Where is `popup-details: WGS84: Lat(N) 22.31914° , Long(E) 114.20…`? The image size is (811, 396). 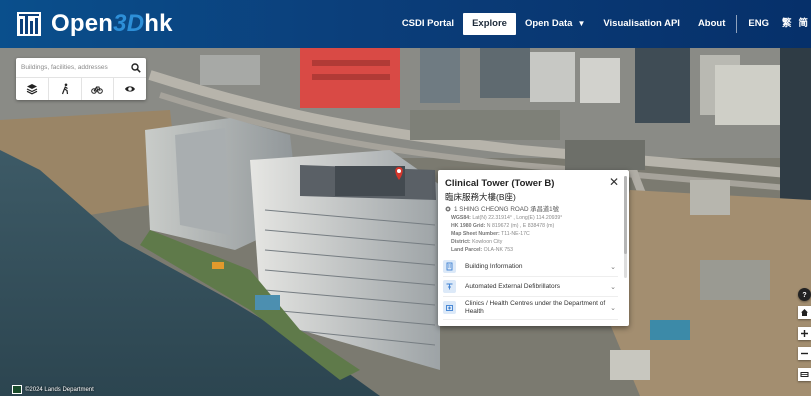
popup-details: WGS84: Lat(N) 22.31914° , Long(E) 114.20… is located at coordinates (506, 234).